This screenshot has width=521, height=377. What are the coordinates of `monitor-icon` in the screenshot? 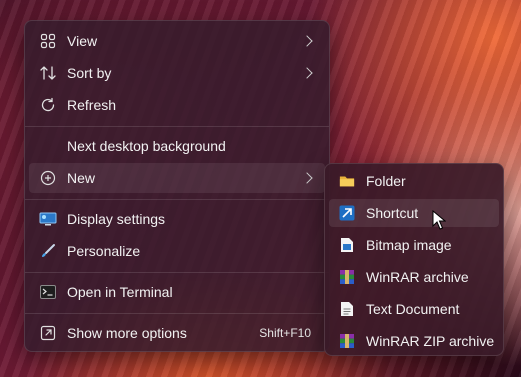 It's located at (48, 219).